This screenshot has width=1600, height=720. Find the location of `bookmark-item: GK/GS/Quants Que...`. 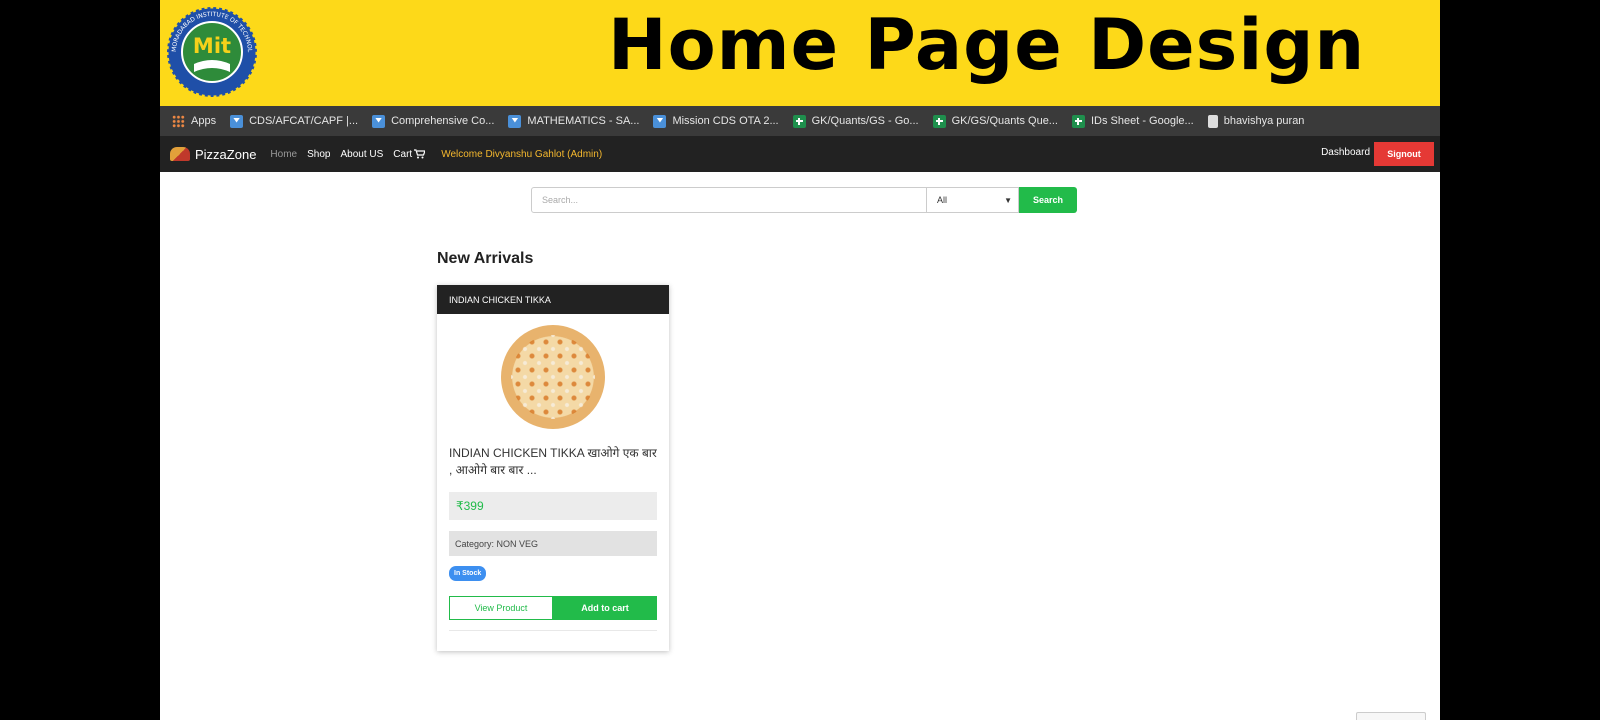

bookmark-item: GK/GS/Quants Que... is located at coordinates (995, 121).